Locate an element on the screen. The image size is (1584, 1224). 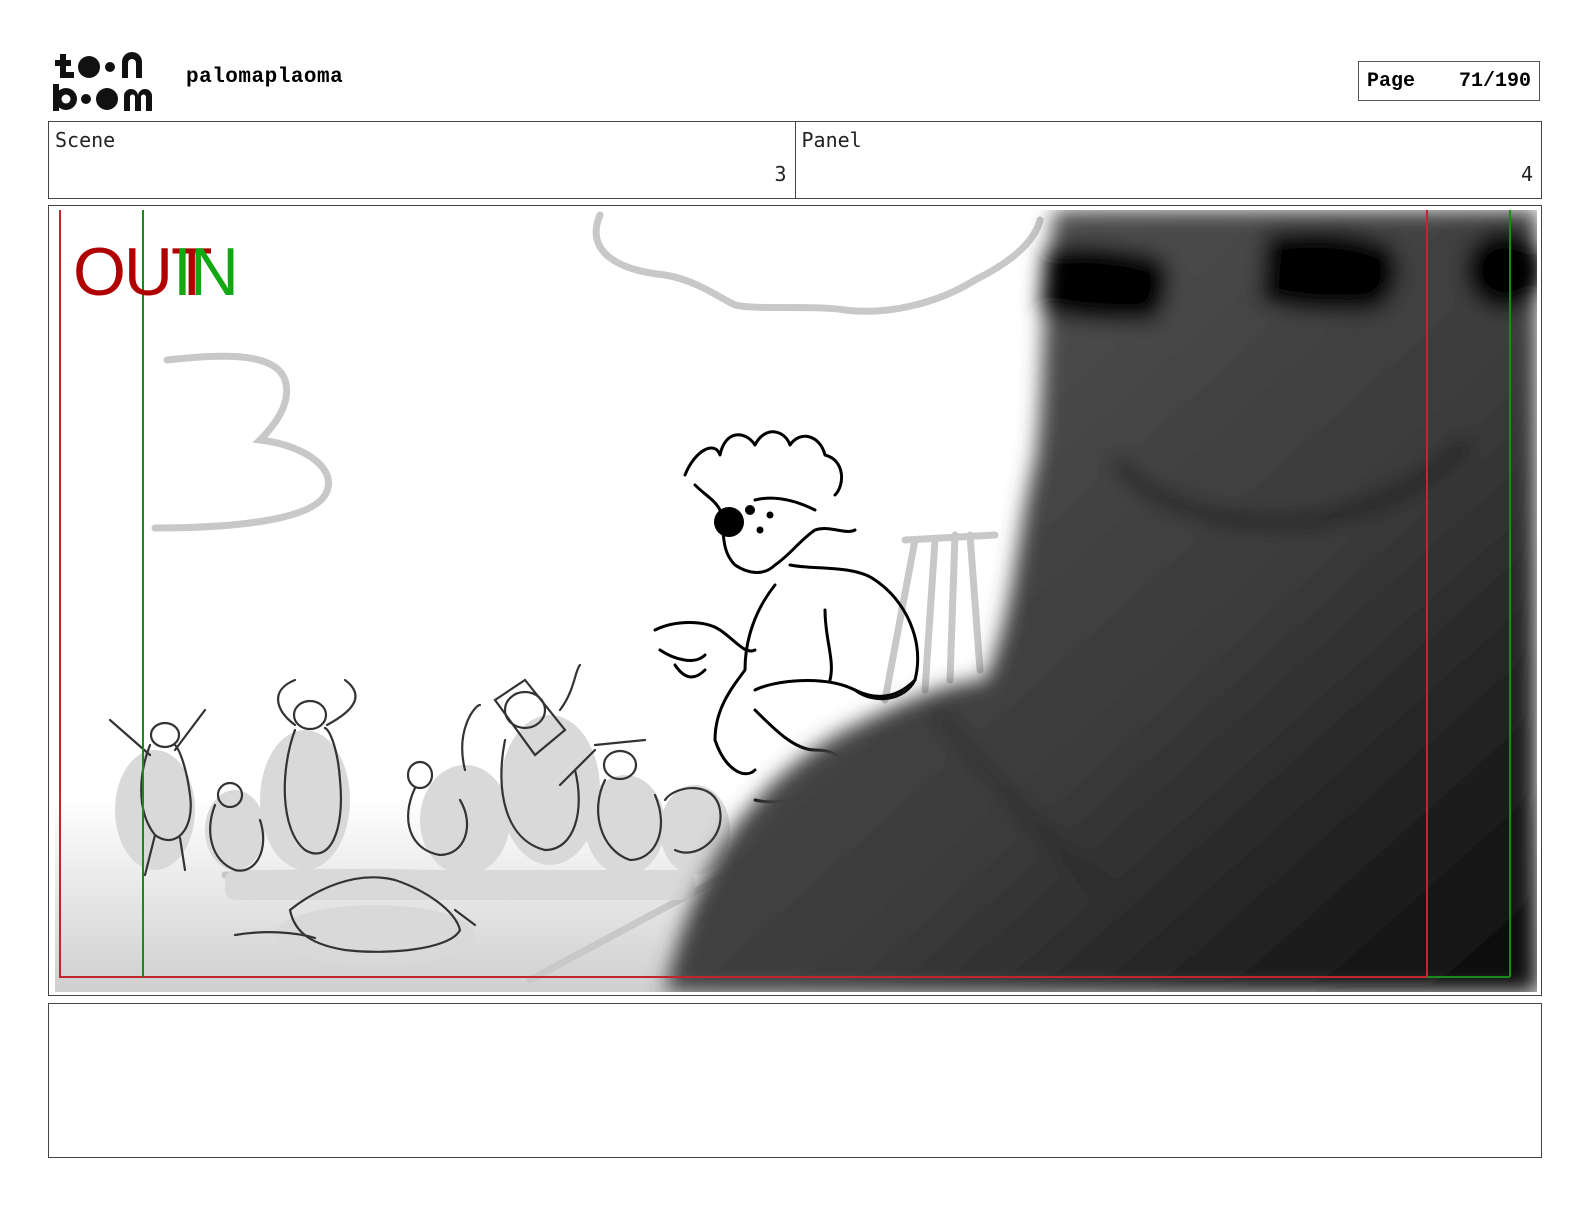
panel-label: Panel is located at coordinates (831, 140).